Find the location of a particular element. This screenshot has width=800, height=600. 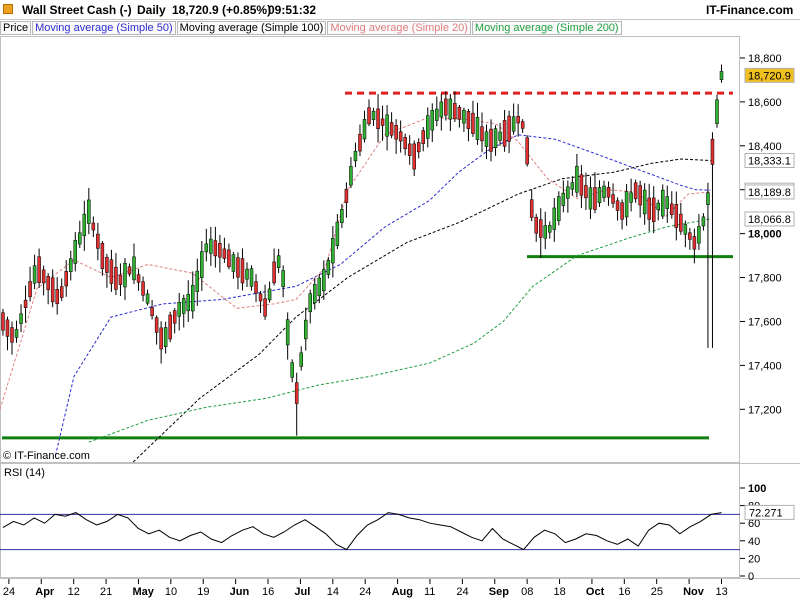

rsi-line is located at coordinates (362, 531).